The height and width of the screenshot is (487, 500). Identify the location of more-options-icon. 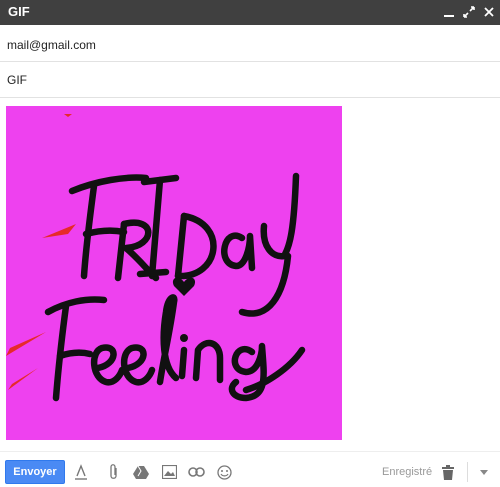
(484, 472).